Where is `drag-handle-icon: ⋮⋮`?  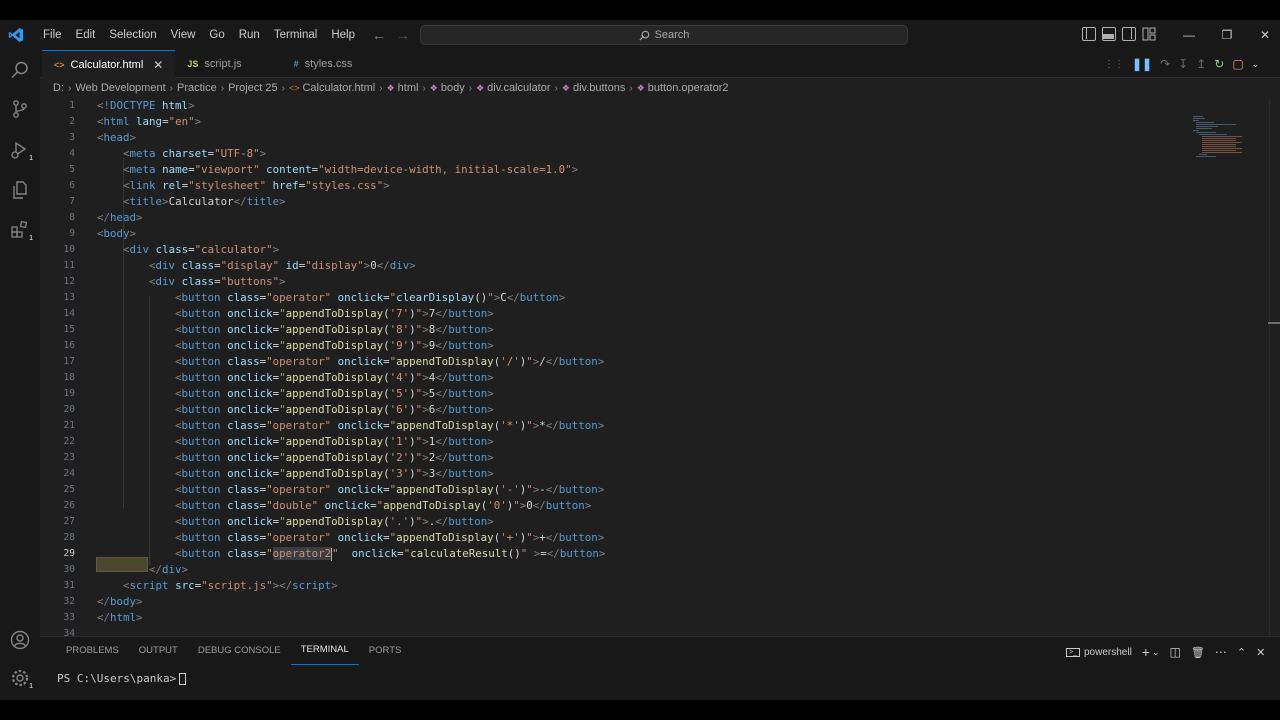
drag-handle-icon: ⋮⋮ is located at coordinates (1114, 64).